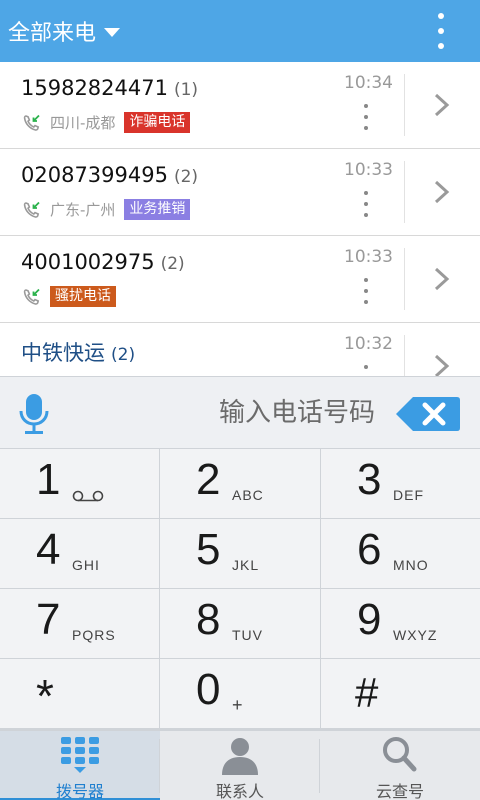  I want to click on tab-contacts-label: 联系人, so click(239, 791).